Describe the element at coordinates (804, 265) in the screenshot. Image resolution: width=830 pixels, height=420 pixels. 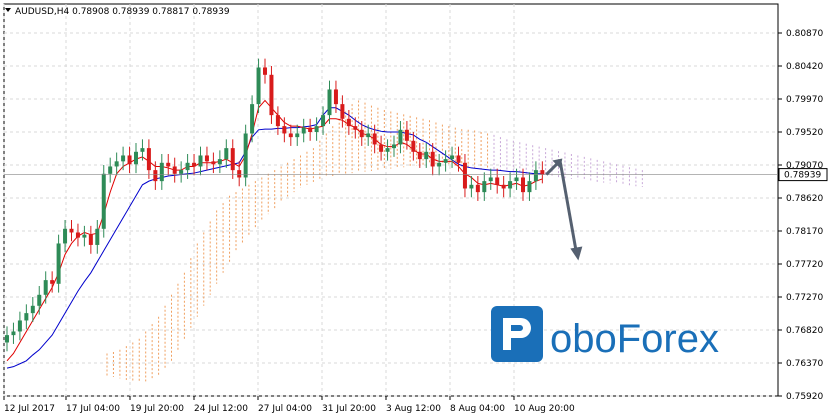
I see `y-tick-label: 0.77720` at that location.